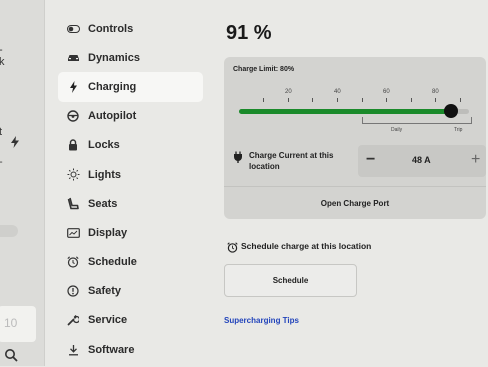 This screenshot has height=367, width=488. I want to click on menu-item-autopilot: Autopilot, so click(130, 116).